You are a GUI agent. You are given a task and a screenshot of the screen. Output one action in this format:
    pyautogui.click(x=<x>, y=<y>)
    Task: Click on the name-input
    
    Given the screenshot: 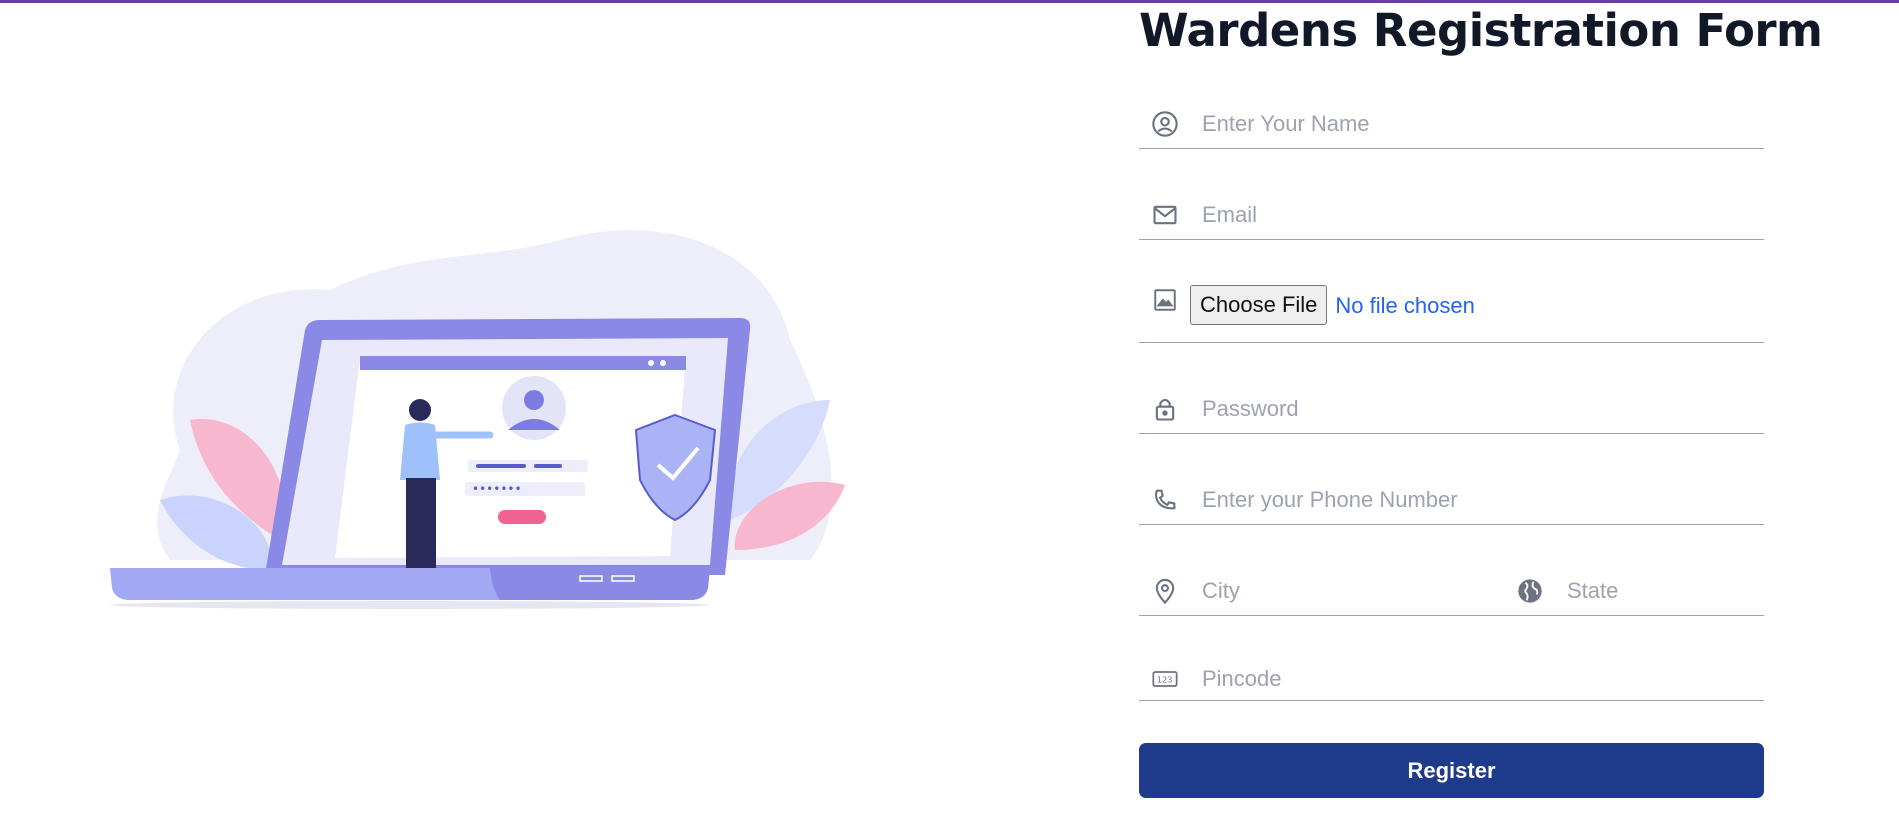 What is the action you would take?
    pyautogui.click(x=1462, y=124)
    